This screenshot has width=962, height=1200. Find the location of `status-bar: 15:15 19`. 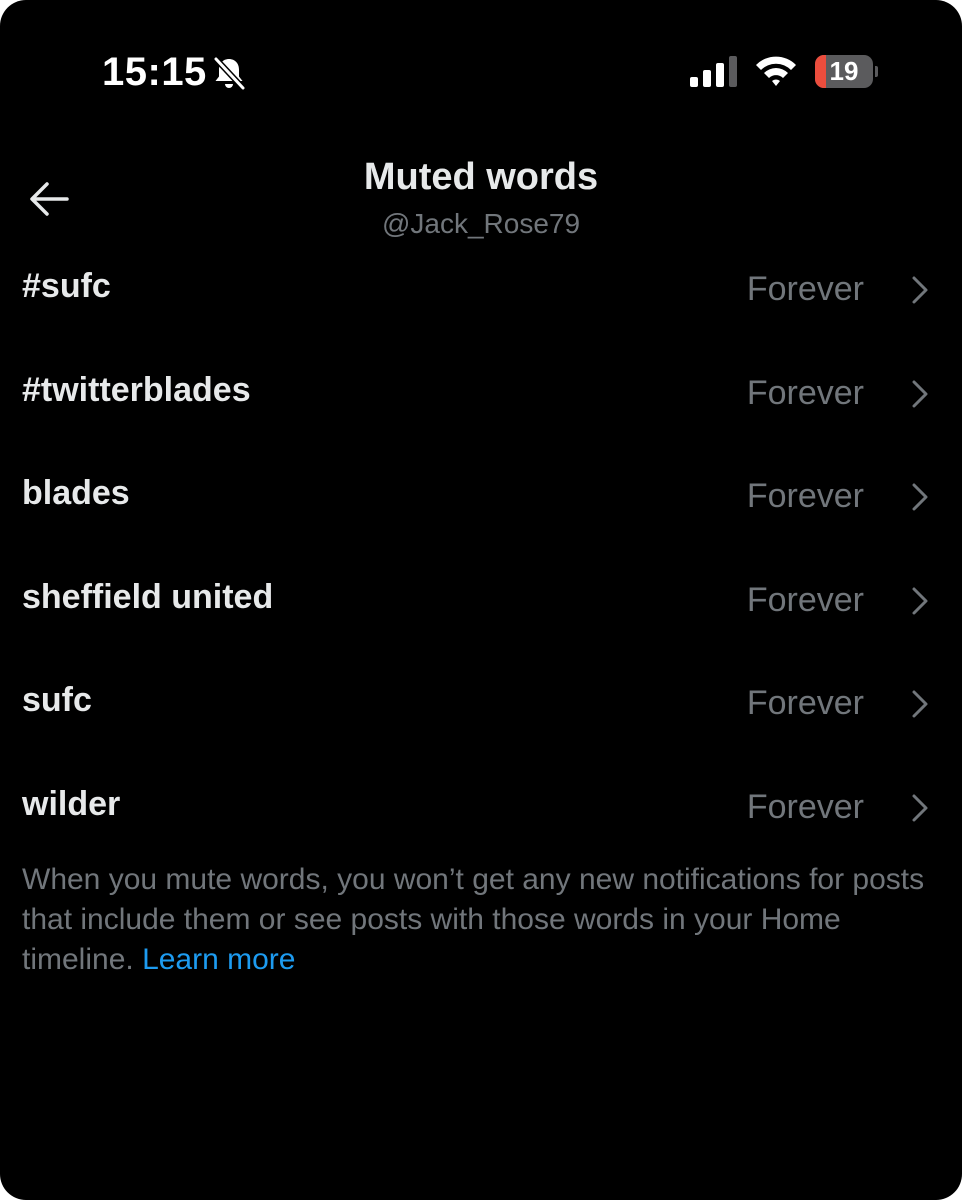

status-bar: 15:15 19 is located at coordinates (481, 70).